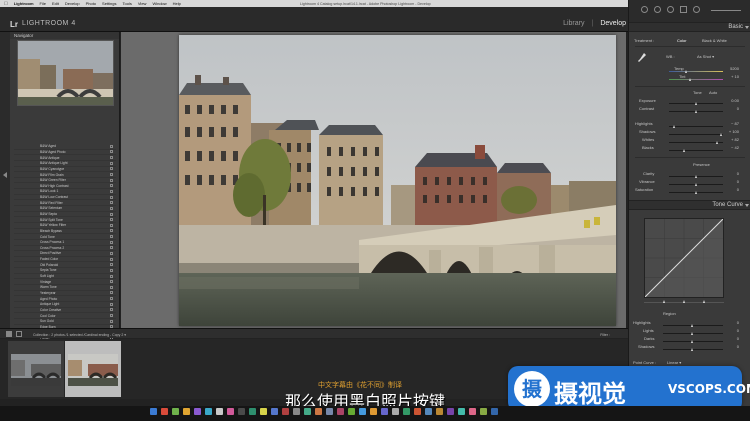 This screenshot has height=421, width=750. I want to click on vibrance-value: 0, so click(732, 181).